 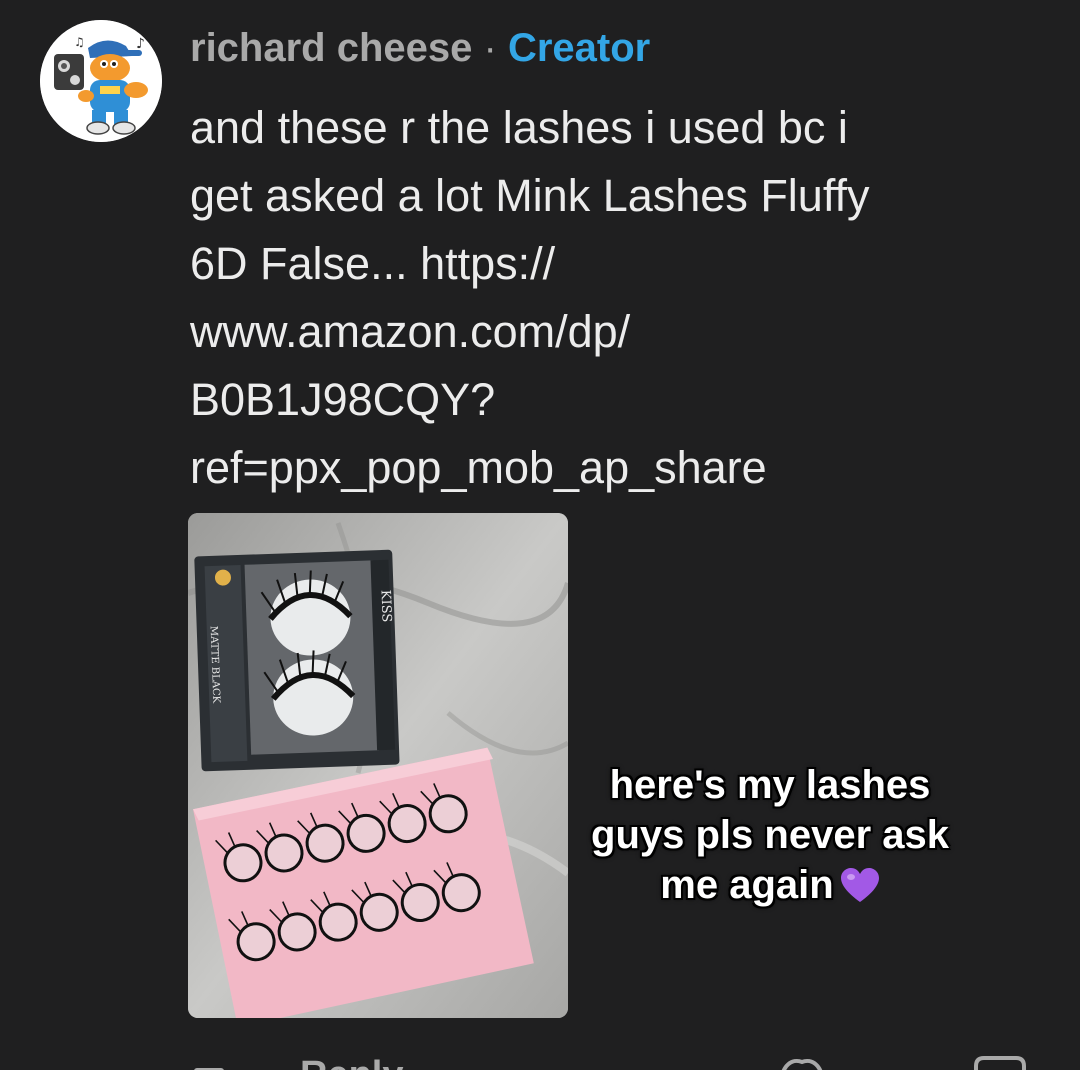 What do you see at coordinates (540, 1055) in the screenshot?
I see `comment-footer: Reply` at bounding box center [540, 1055].